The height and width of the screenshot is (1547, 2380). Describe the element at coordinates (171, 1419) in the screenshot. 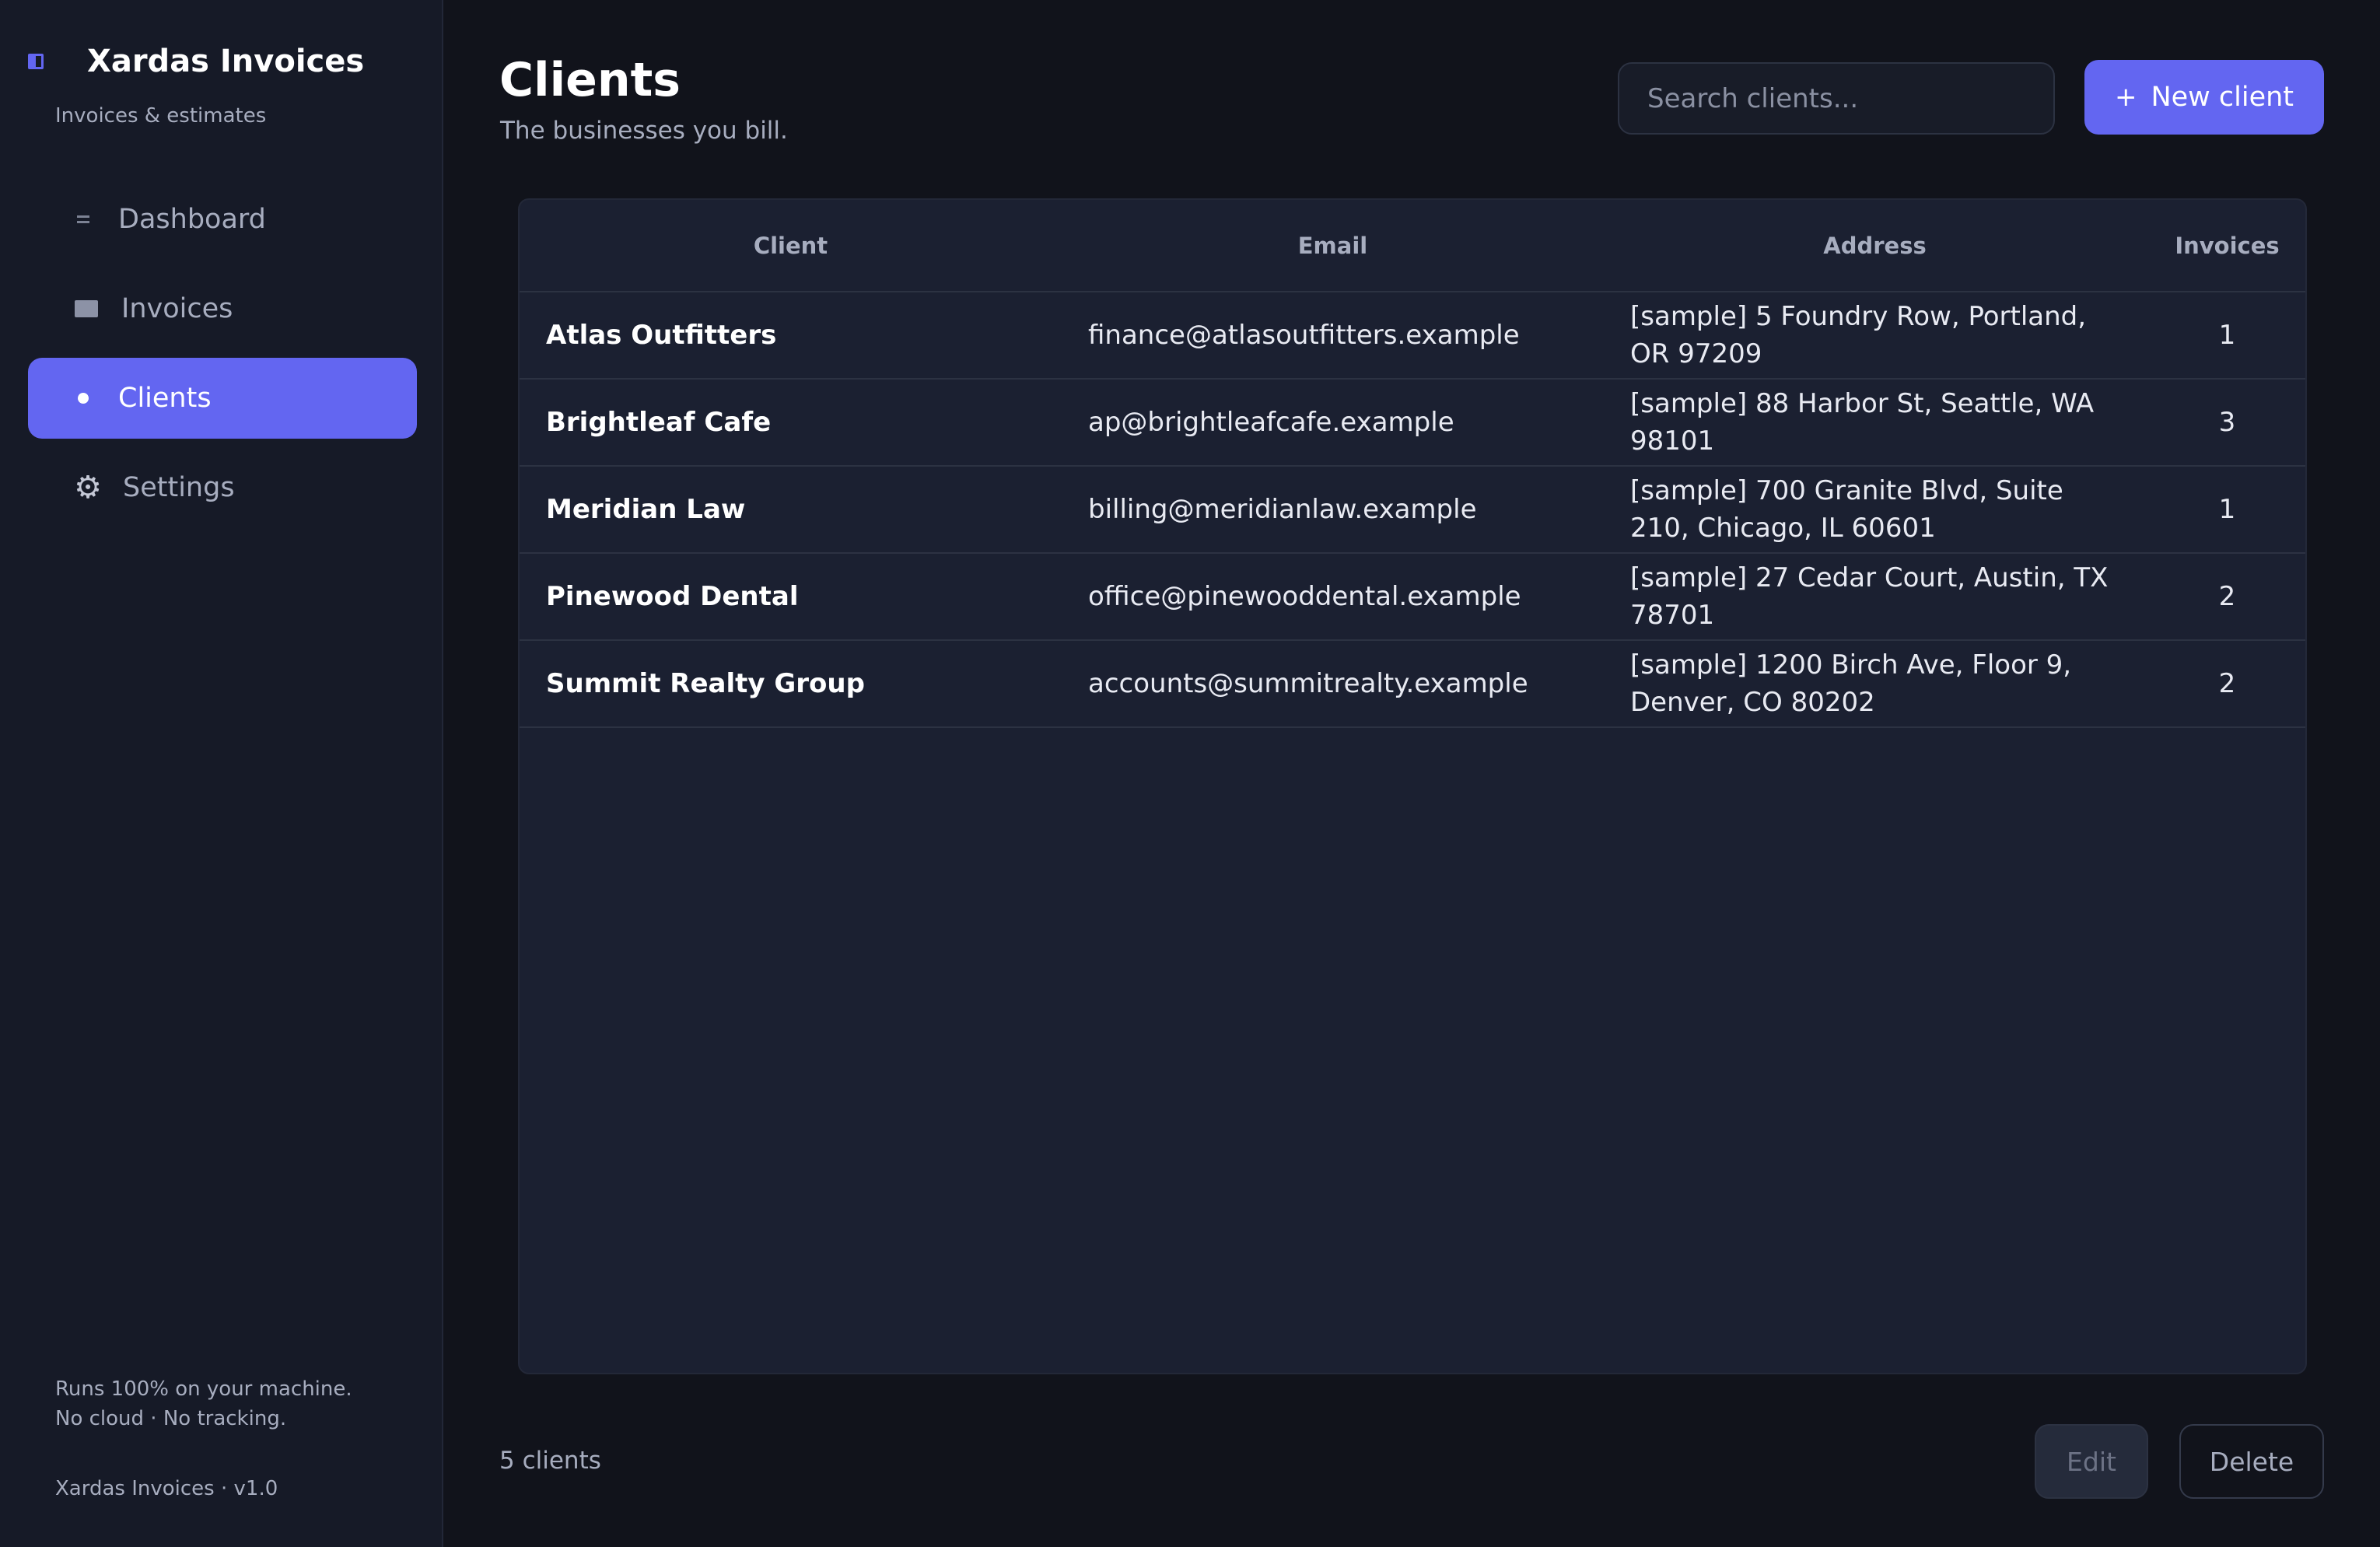

I see `privacy-line-2: No cloud · No tracking.` at that location.